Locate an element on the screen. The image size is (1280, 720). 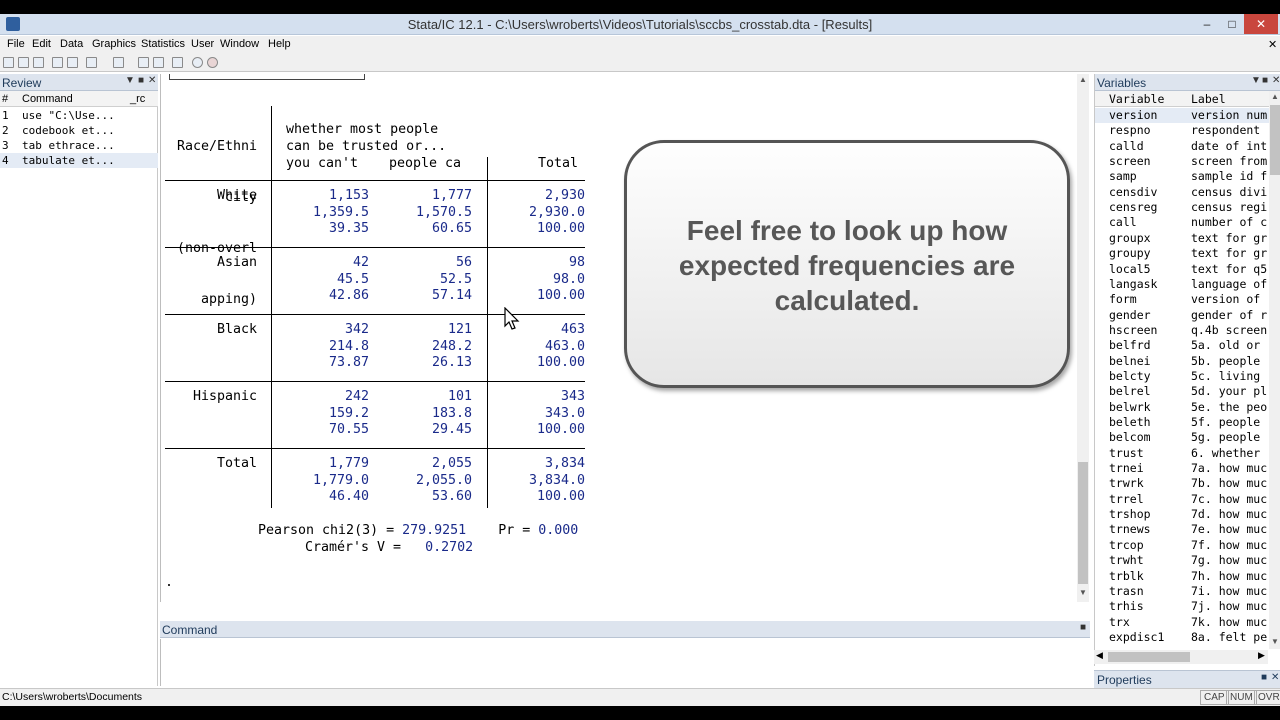
variable-row: trnei 7a. how muc is located at coordinates (1182, 468).